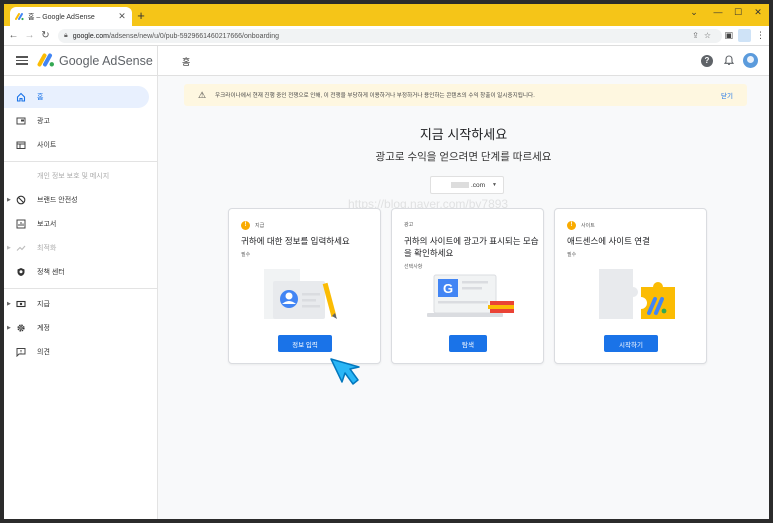  Describe the element at coordinates (21, 352) in the screenshot. I see `feedback-icon` at that location.